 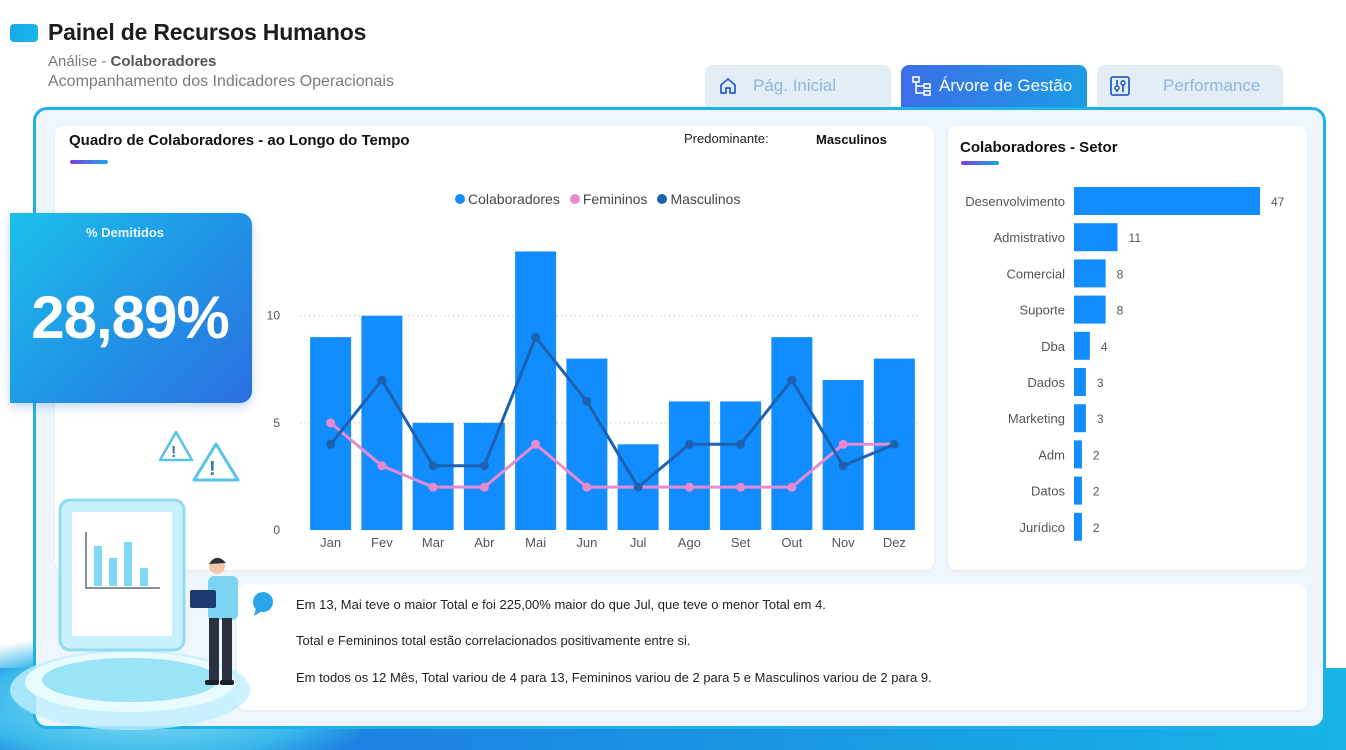 What do you see at coordinates (433, 542) in the screenshot?
I see `x-tick-label: Mar` at bounding box center [433, 542].